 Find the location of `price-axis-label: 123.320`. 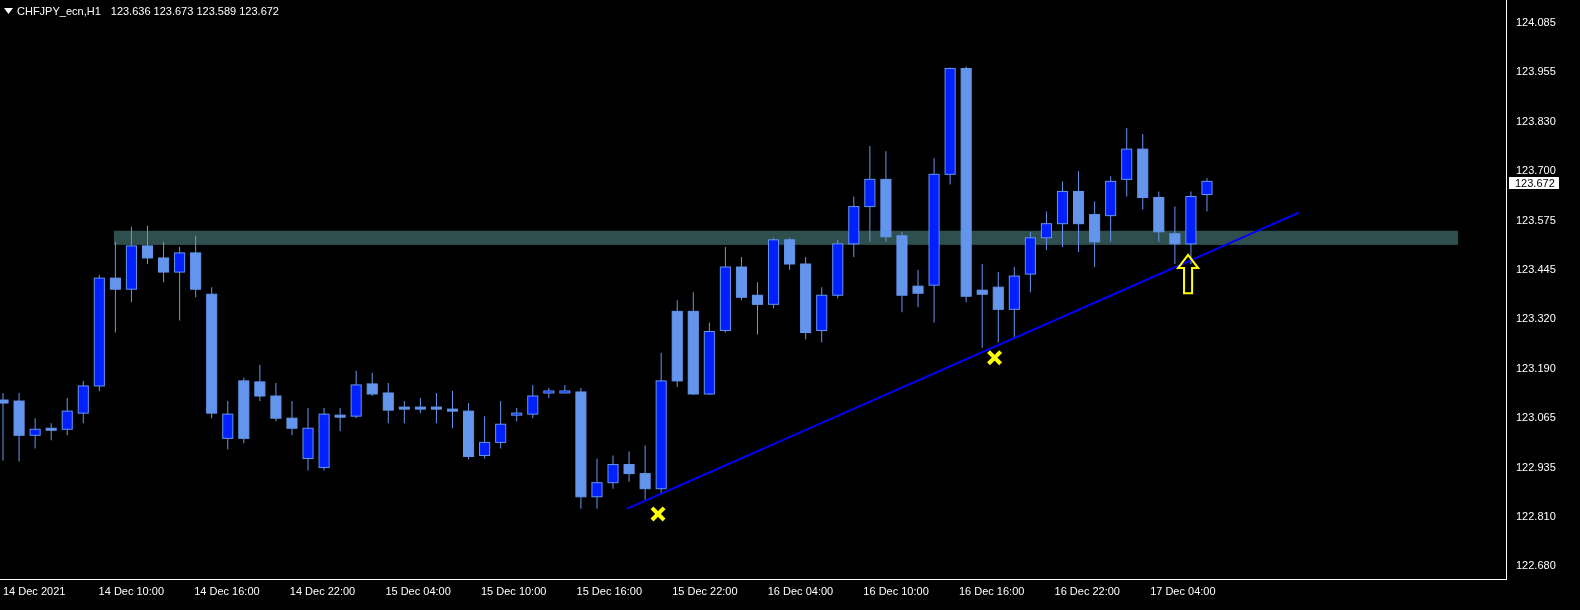

price-axis-label: 123.320 is located at coordinates (1536, 318).